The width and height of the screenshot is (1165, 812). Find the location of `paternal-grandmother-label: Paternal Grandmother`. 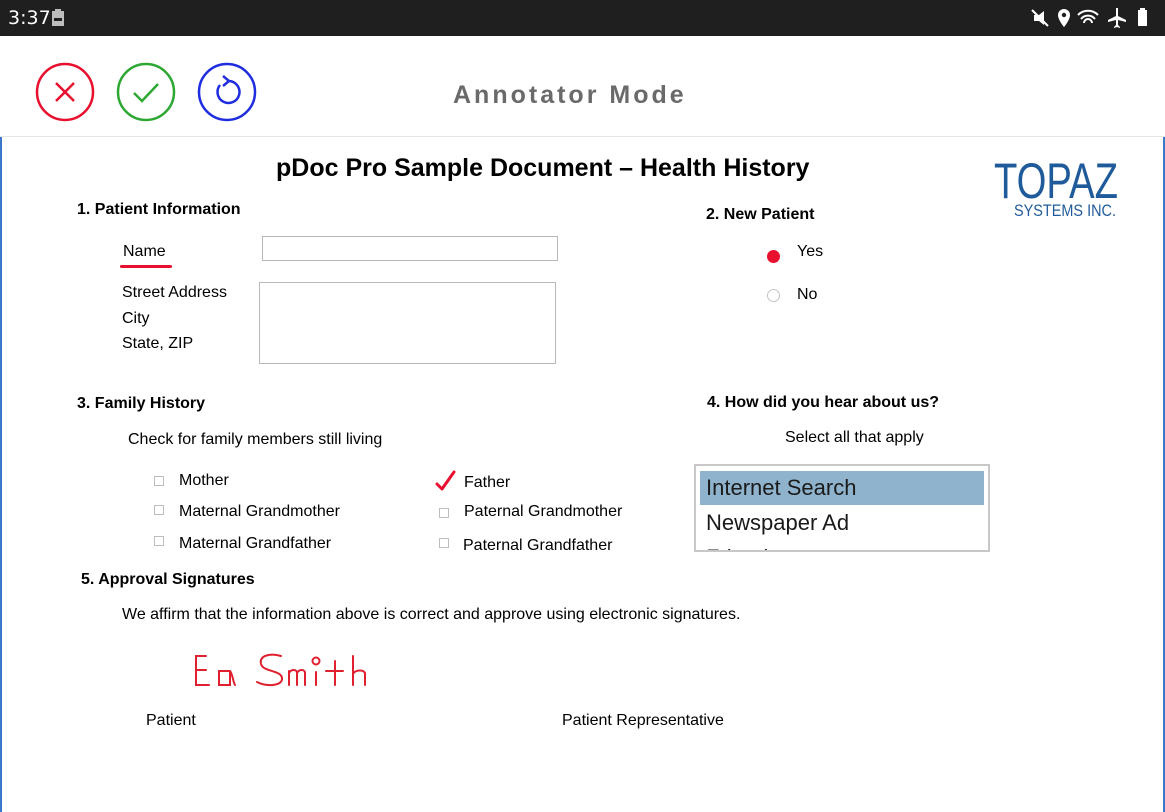

paternal-grandmother-label: Paternal Grandmother is located at coordinates (543, 511).